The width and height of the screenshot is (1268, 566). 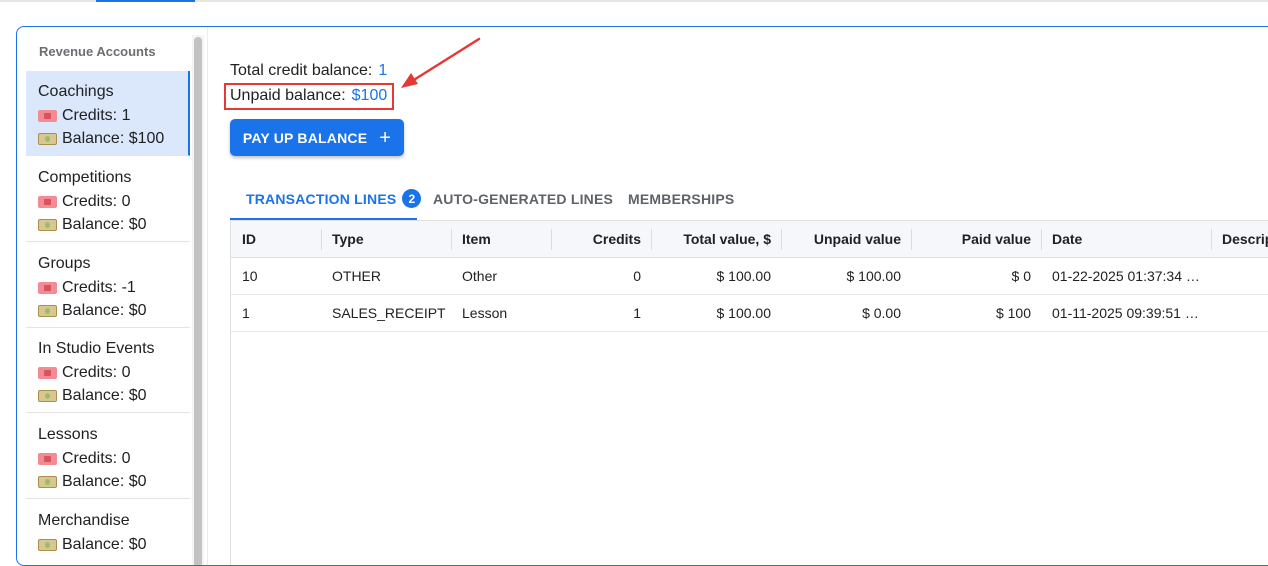 What do you see at coordinates (412, 198) in the screenshot?
I see `count-badge: 2` at bounding box center [412, 198].